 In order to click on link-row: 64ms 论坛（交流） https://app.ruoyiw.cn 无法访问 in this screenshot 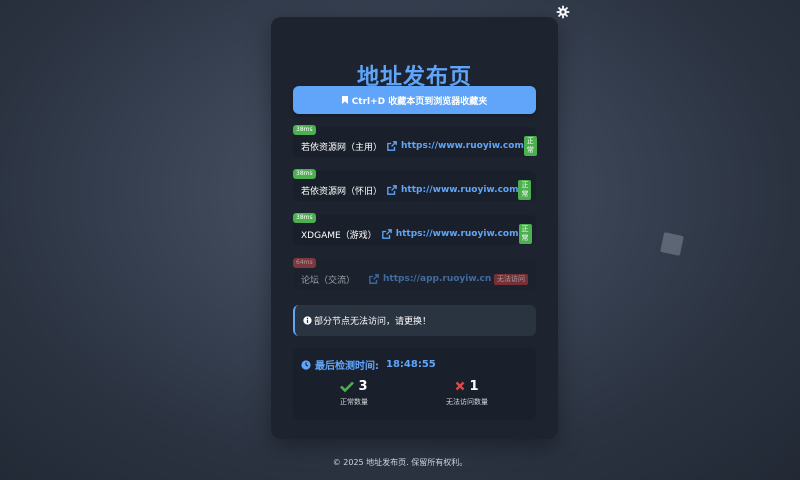, I will do `click(414, 274)`.